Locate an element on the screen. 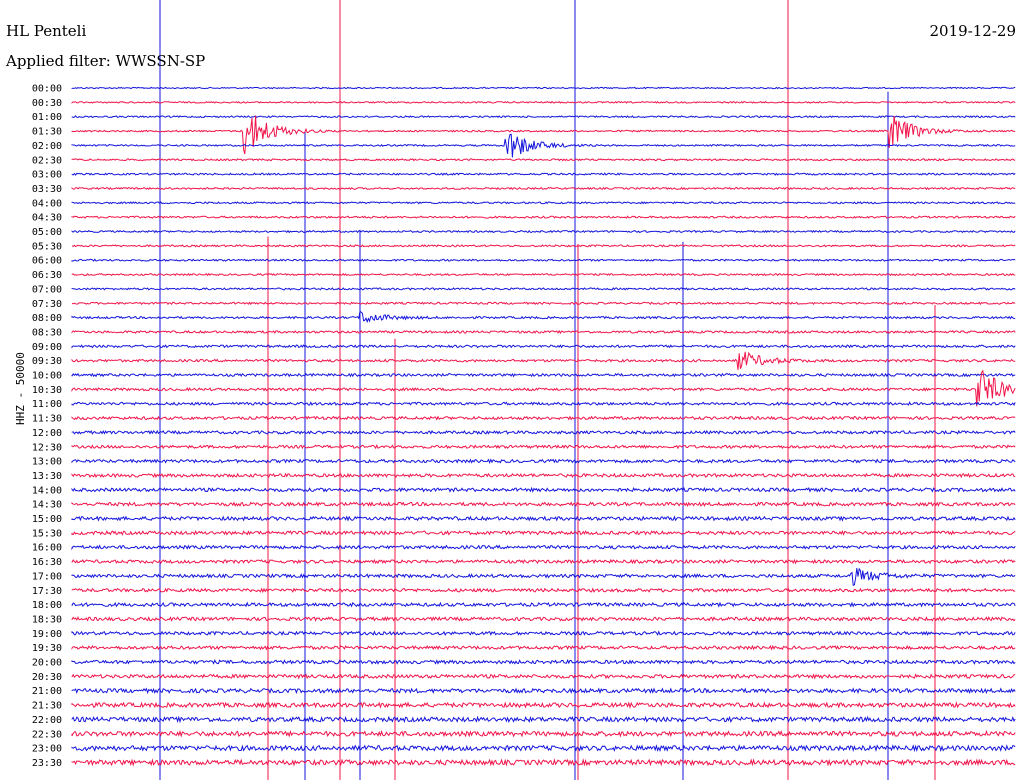  row-time-label: 20:30 is located at coordinates (47, 677).